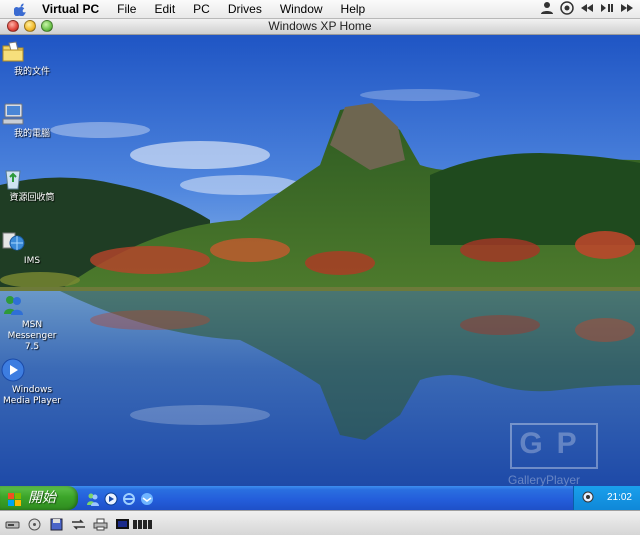  I want to click on hard-disk-icon, so click(12, 522).